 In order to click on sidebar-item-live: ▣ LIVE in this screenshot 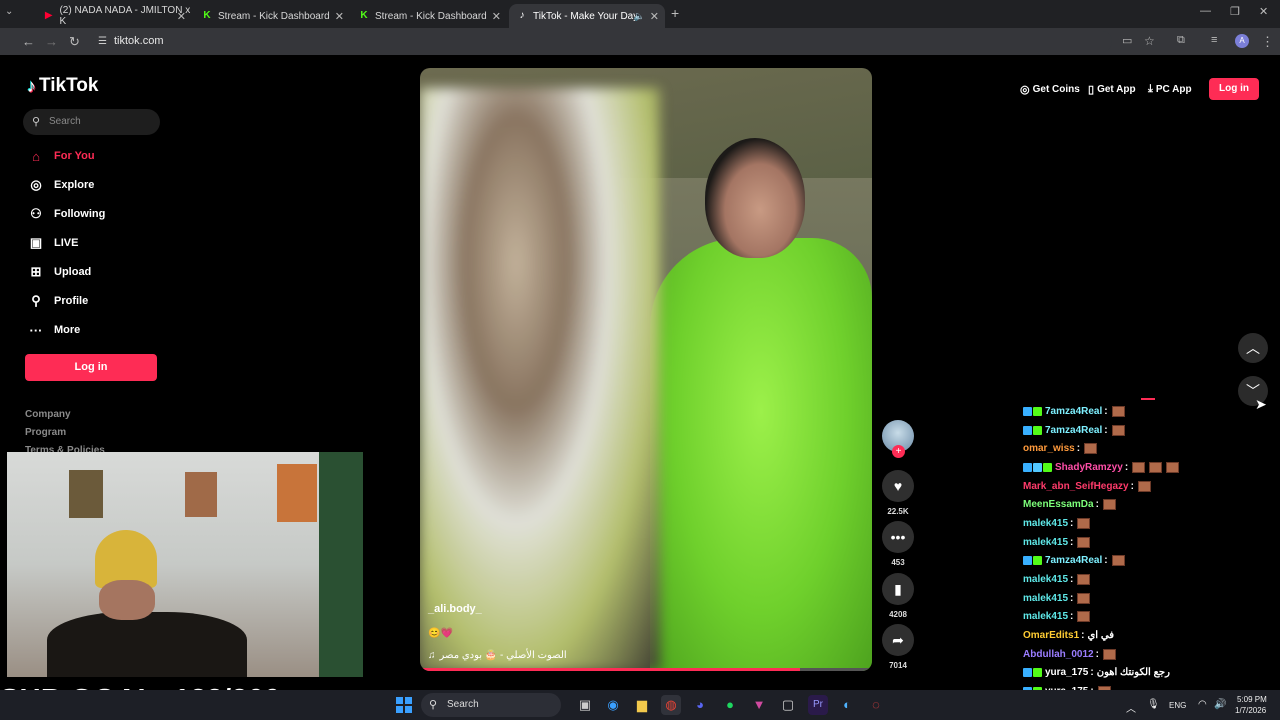, I will do `click(53, 243)`.